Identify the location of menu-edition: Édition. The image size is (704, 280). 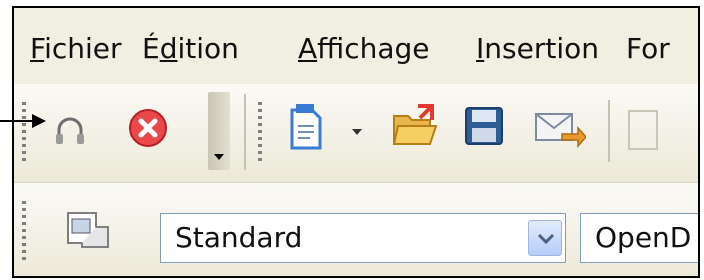
(190, 48).